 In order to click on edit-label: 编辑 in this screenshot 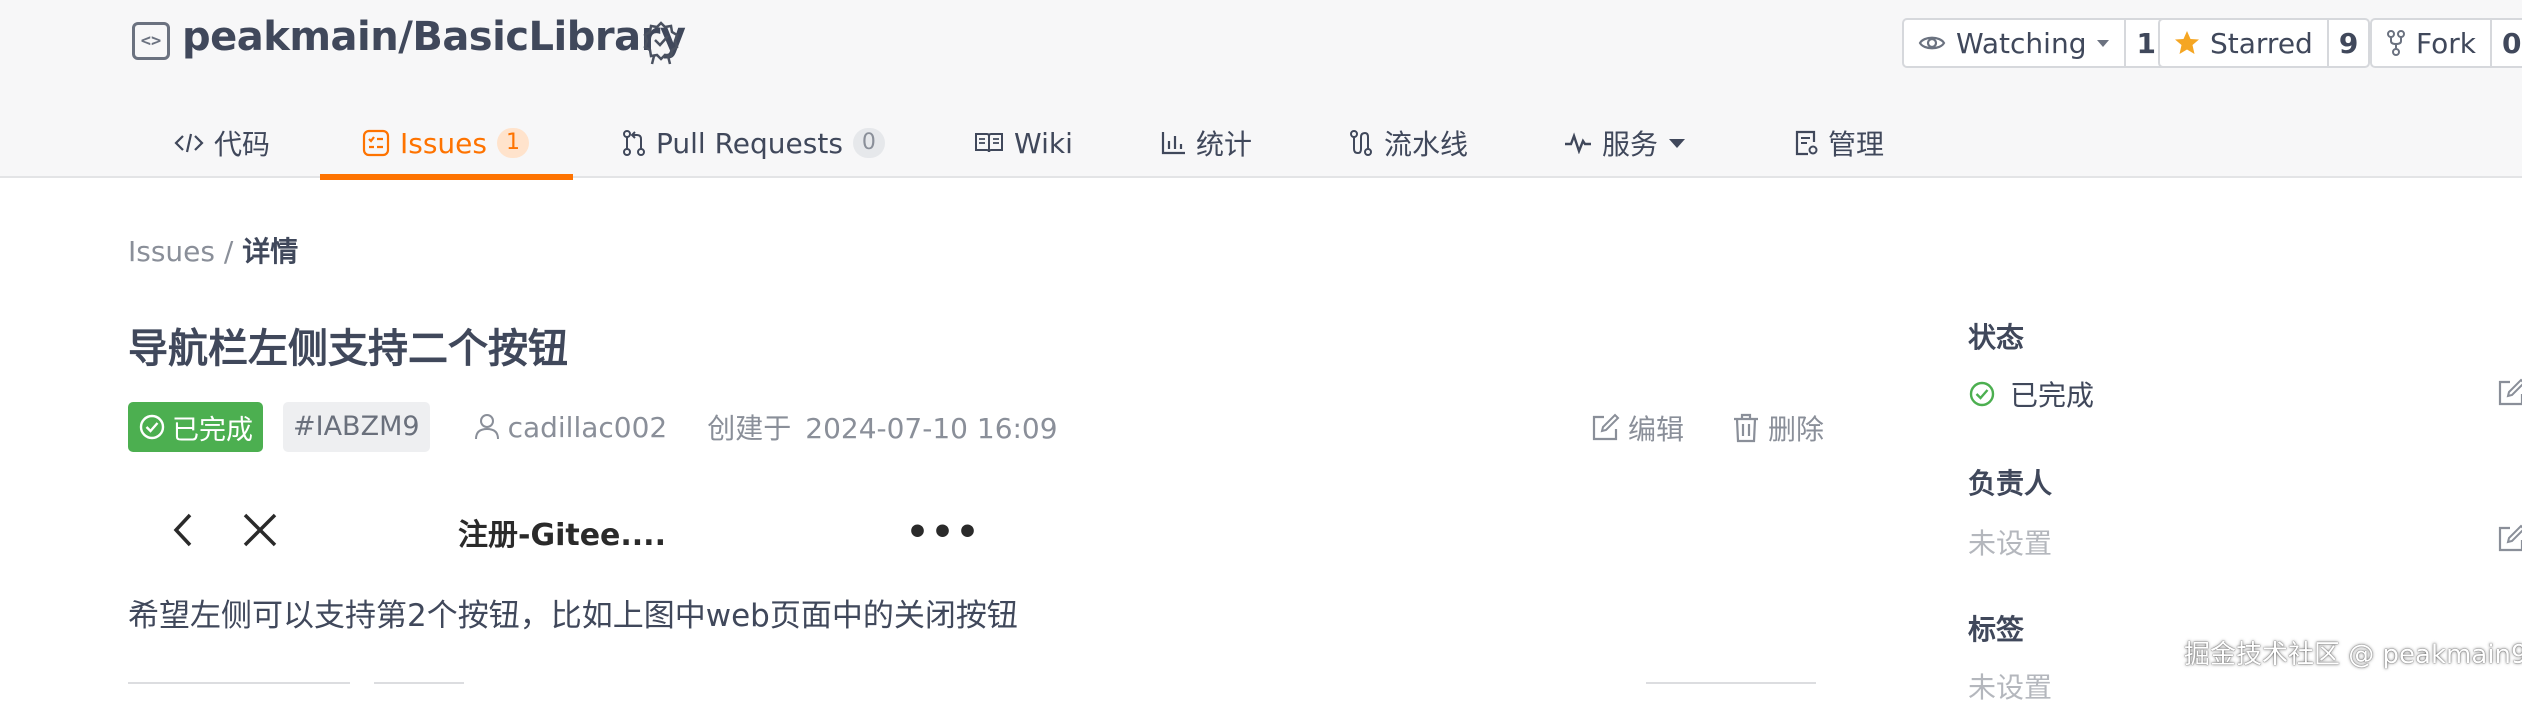, I will do `click(1656, 429)`.